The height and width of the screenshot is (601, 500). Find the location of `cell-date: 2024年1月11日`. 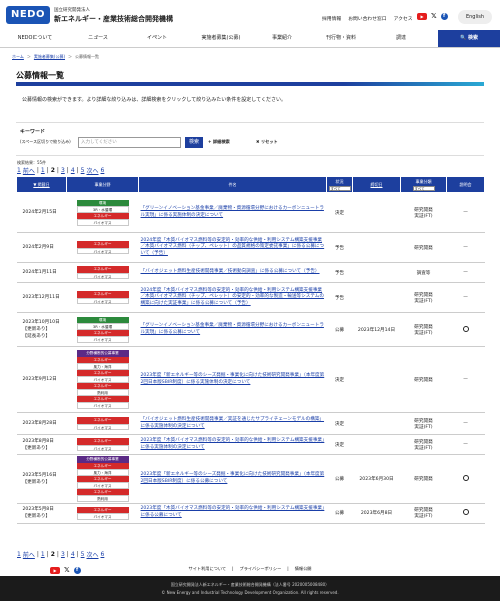

cell-date: 2024年1月11日 is located at coordinates (41, 272).